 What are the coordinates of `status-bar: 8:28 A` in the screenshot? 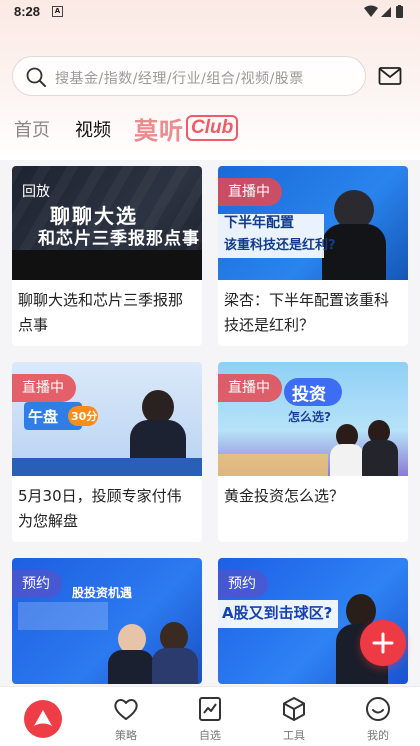 It's located at (210, 12).